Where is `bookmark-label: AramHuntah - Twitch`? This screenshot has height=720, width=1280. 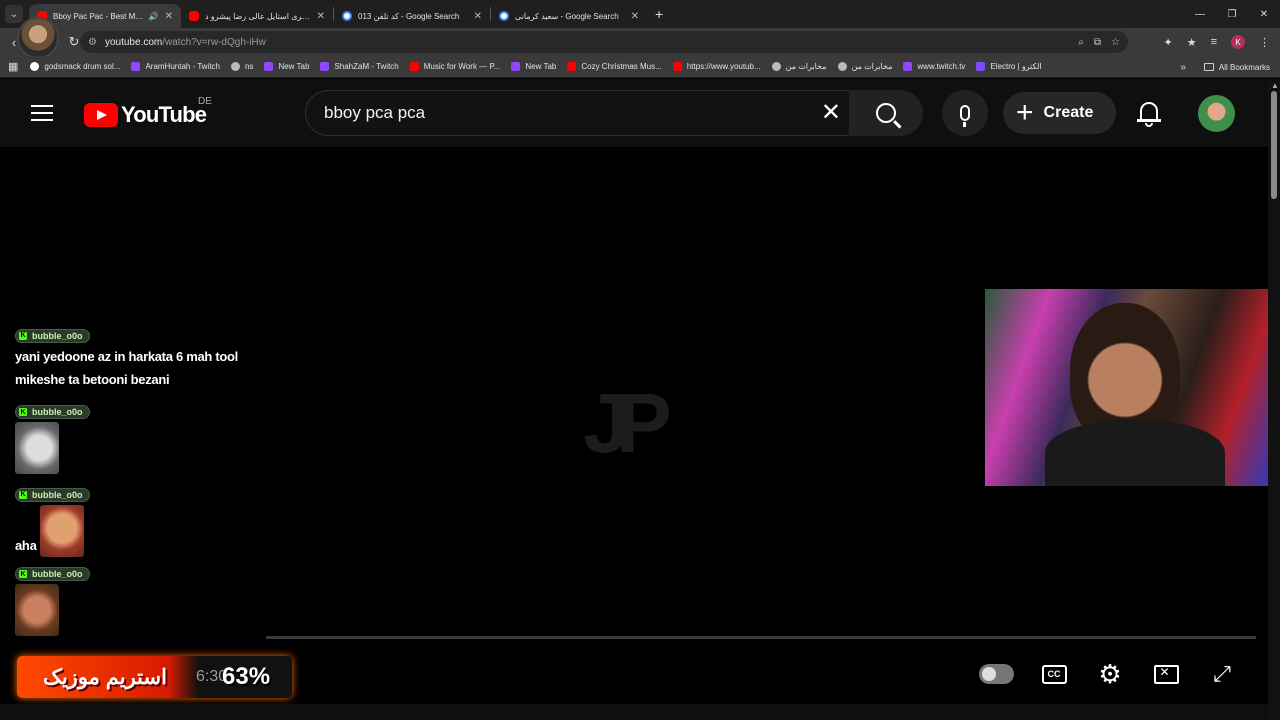
bookmark-label: AramHuntah - Twitch is located at coordinates (182, 66).